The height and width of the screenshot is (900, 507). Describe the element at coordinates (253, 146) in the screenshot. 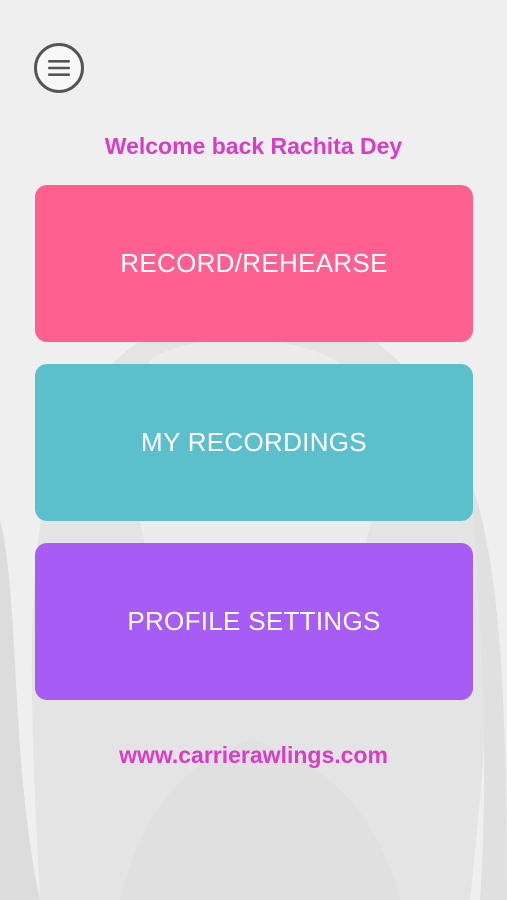

I see `welcome-message: Welcome back Rachita Dey` at that location.